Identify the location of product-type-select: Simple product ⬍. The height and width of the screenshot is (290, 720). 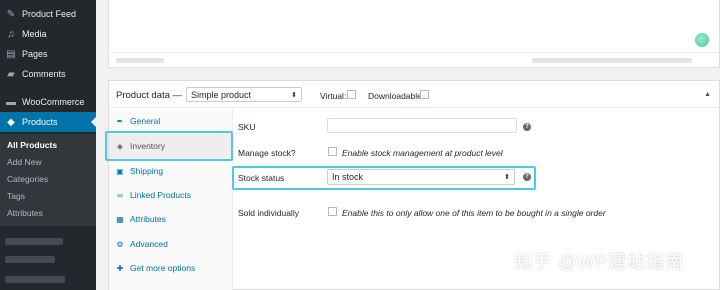
(244, 94).